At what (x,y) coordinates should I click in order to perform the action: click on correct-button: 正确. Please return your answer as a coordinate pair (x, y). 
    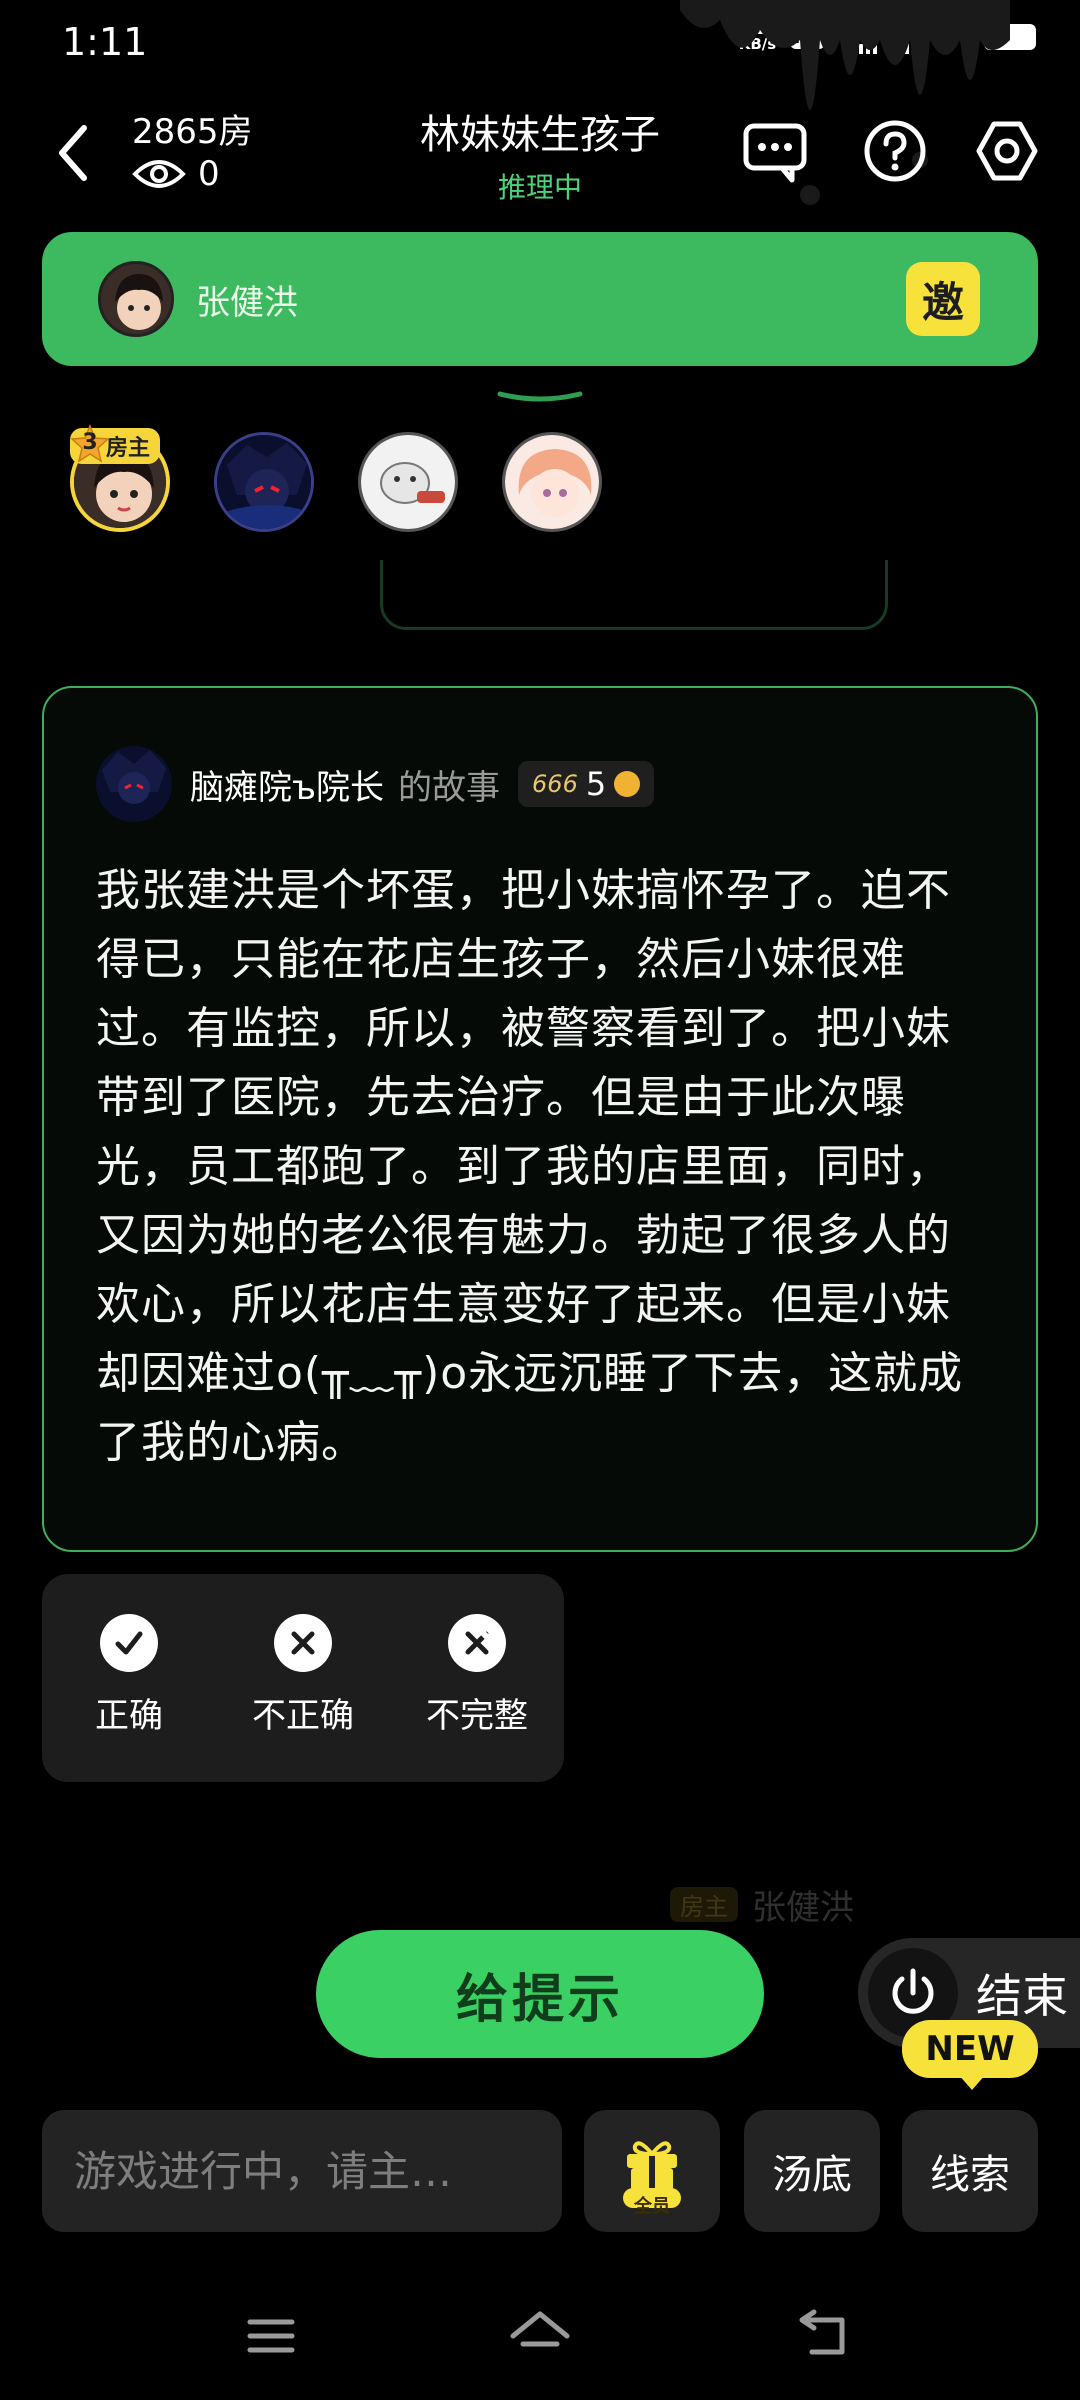
    Looking at the image, I should click on (129, 1675).